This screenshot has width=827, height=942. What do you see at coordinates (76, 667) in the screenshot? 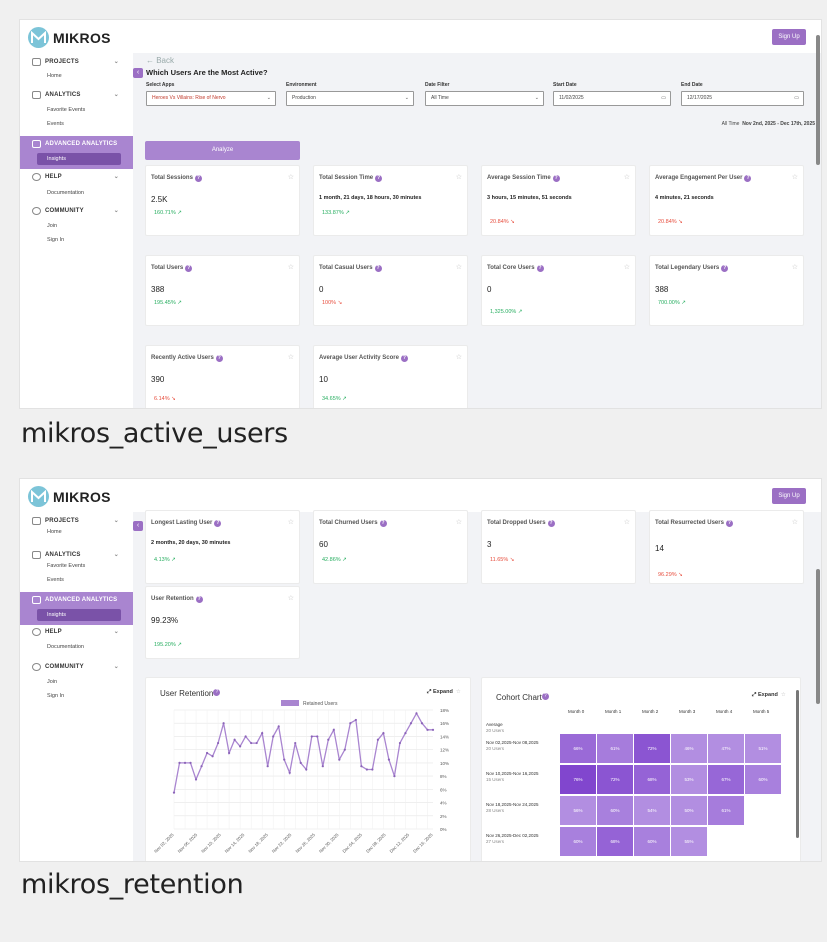
I see `sidebar-section-community: COMMUNITY ⌄` at bounding box center [76, 667].